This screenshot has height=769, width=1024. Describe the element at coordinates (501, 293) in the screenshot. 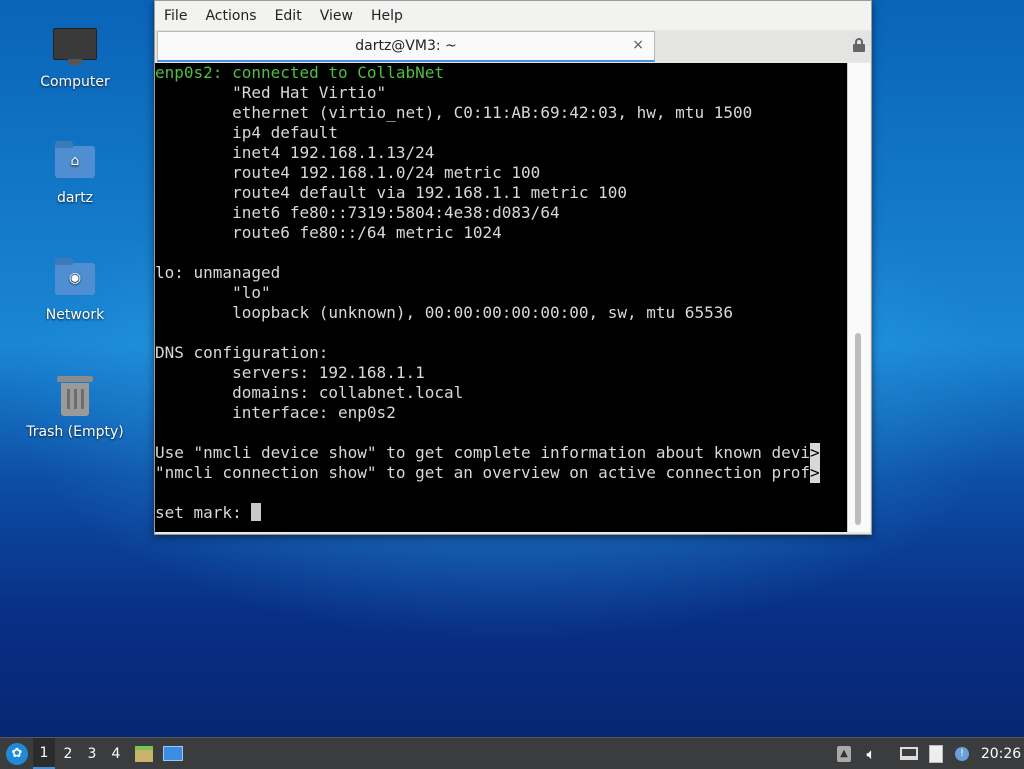

I see `terminal-line: "lo"` at that location.